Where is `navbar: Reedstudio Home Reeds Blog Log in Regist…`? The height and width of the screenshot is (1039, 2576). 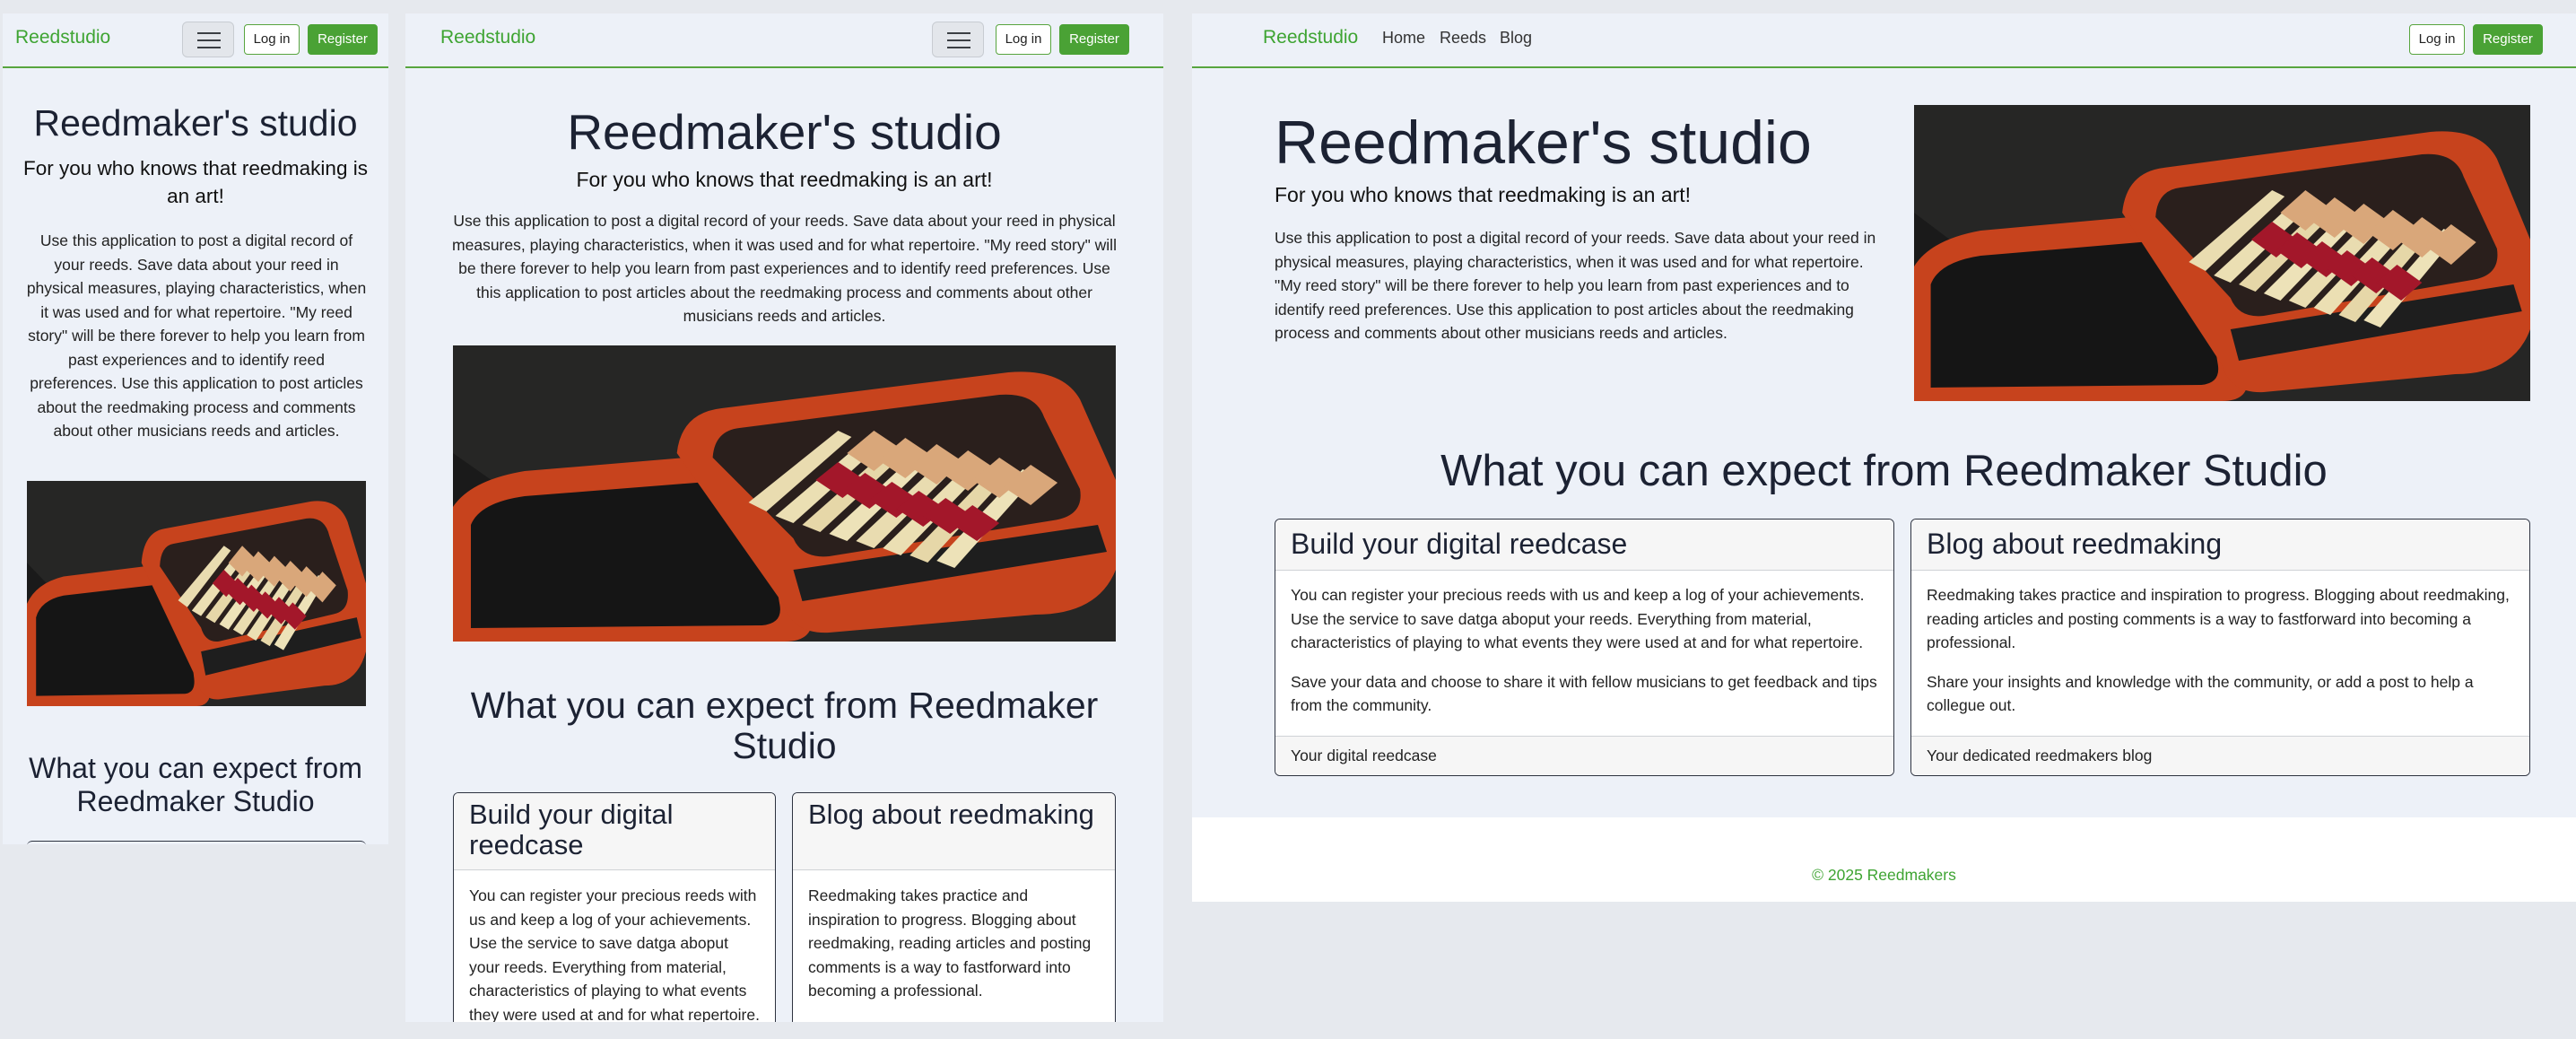
navbar: Reedstudio Home Reeds Blog Log in Regist… is located at coordinates (1884, 40).